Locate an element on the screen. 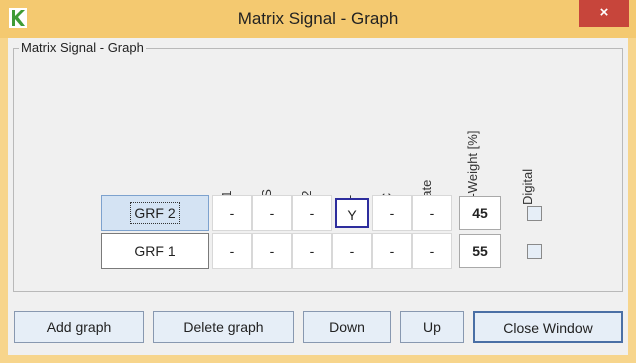 The width and height of the screenshot is (636, 363). graph-row-label: GRF 2 is located at coordinates (155, 213).